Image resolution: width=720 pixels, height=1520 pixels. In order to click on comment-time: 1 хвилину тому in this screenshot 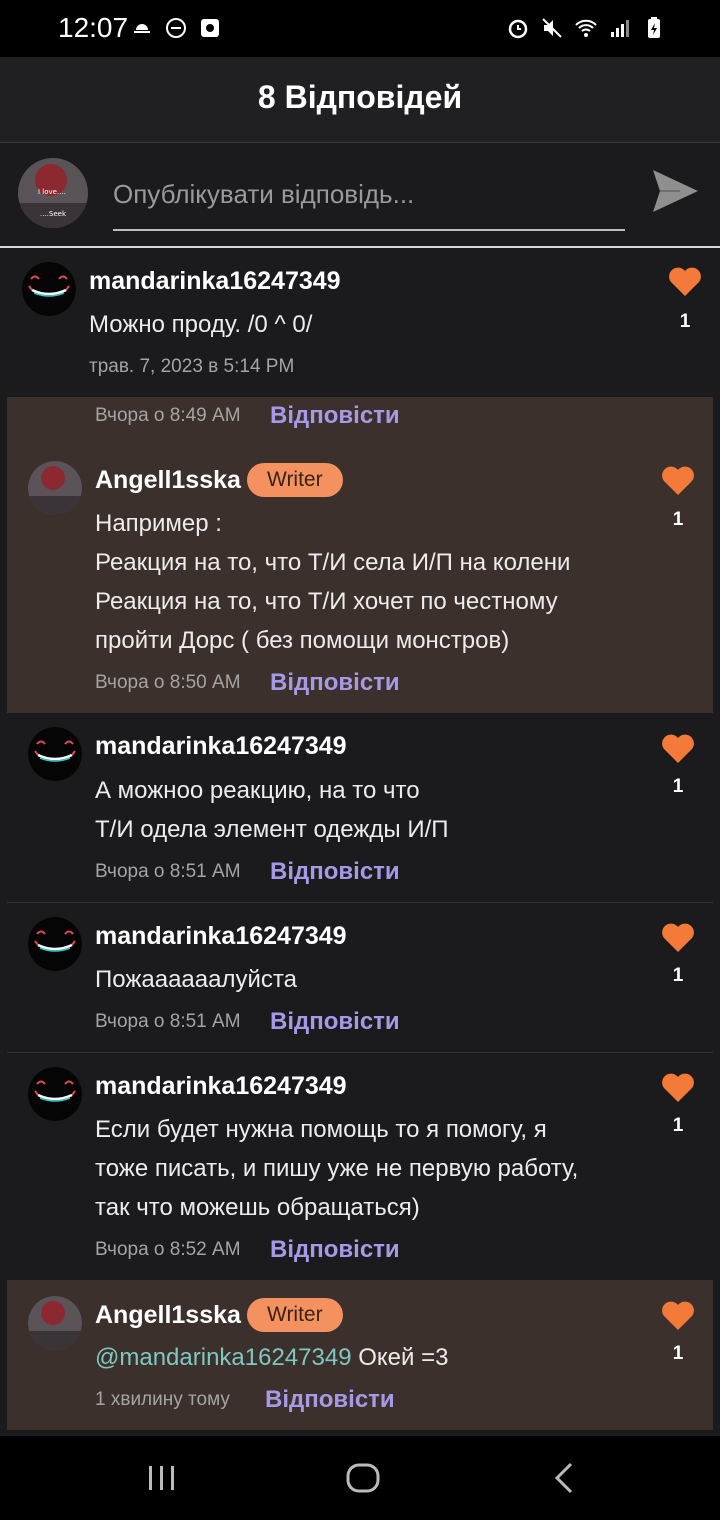, I will do `click(162, 1399)`.